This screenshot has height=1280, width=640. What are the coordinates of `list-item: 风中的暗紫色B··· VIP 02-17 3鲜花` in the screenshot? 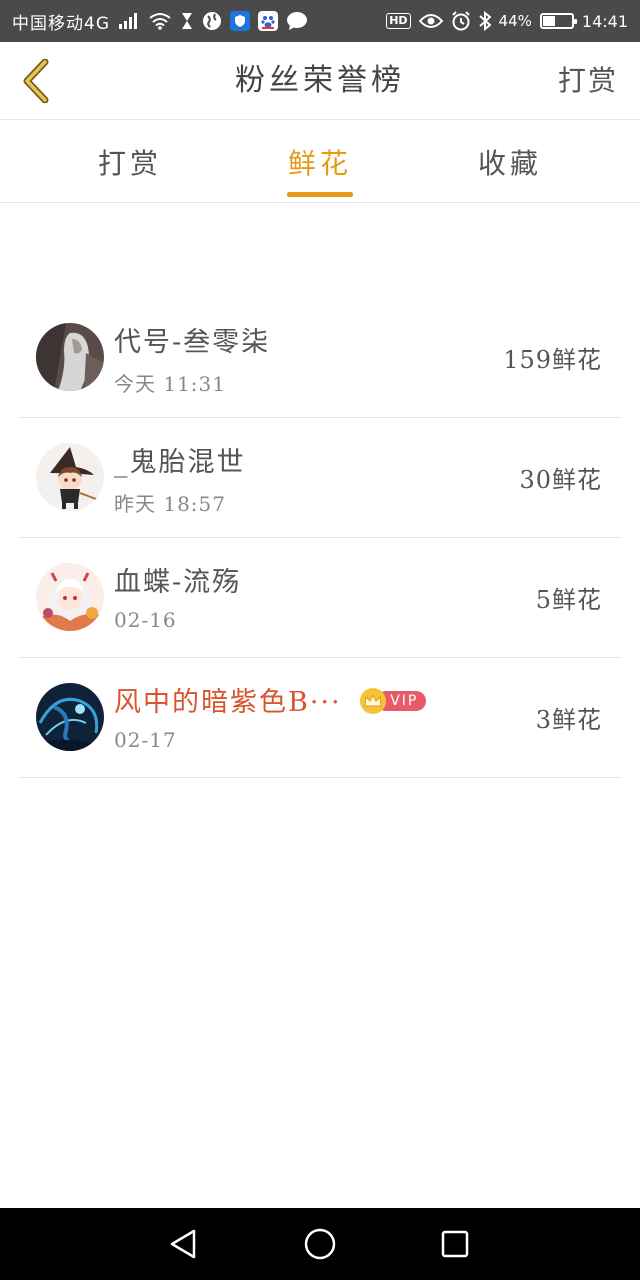 It's located at (320, 718).